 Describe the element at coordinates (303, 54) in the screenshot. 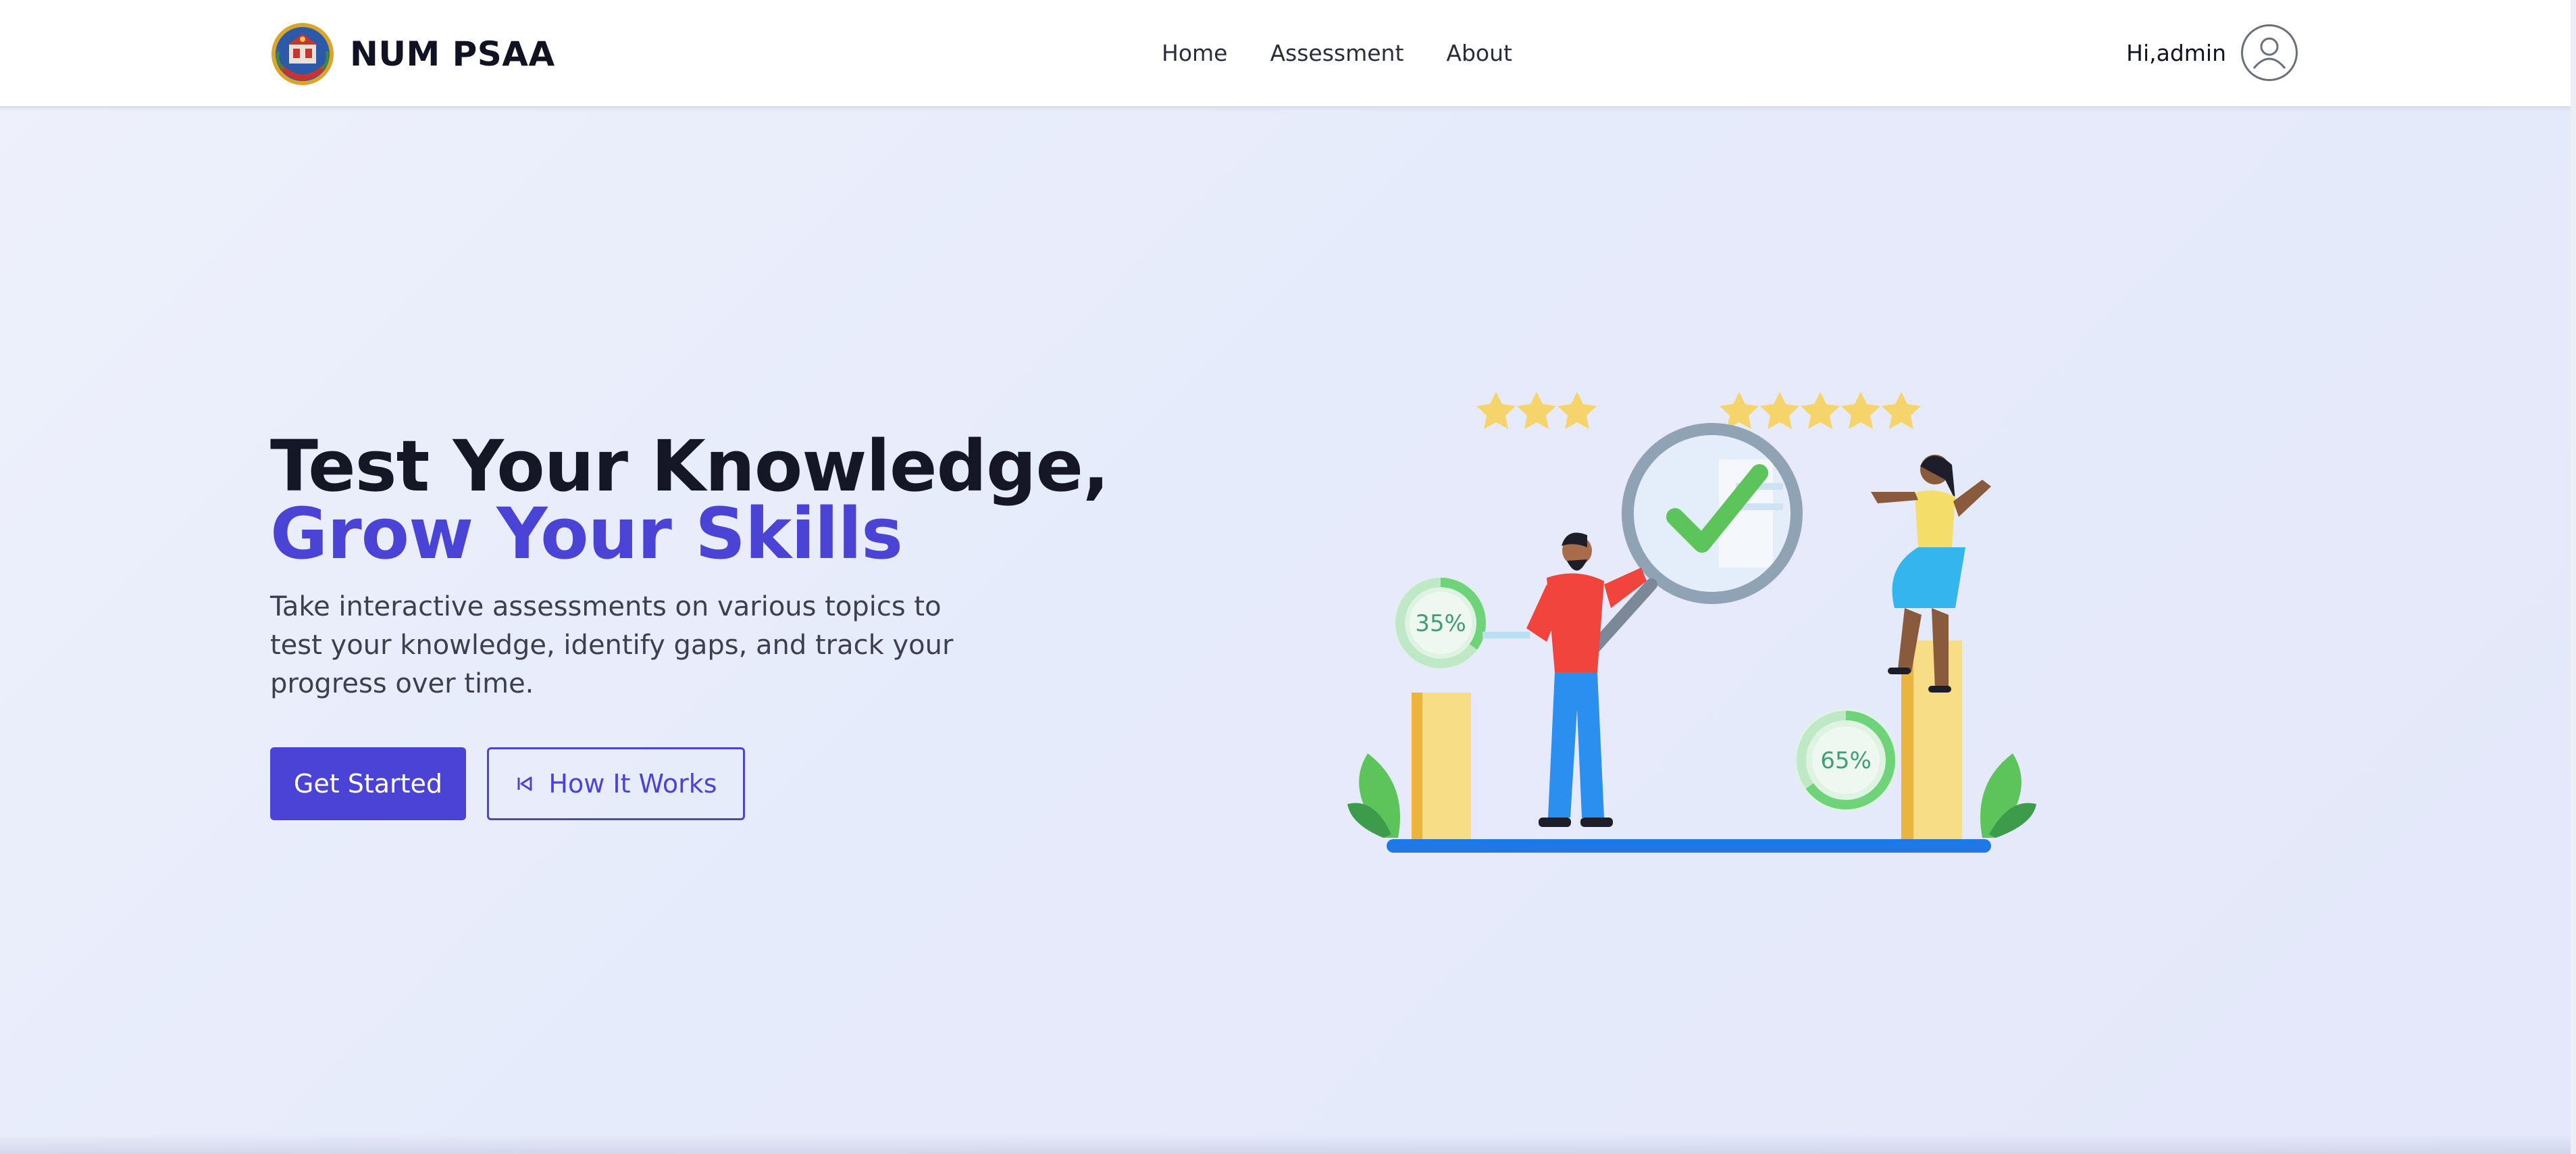

I see `num-logo` at that location.